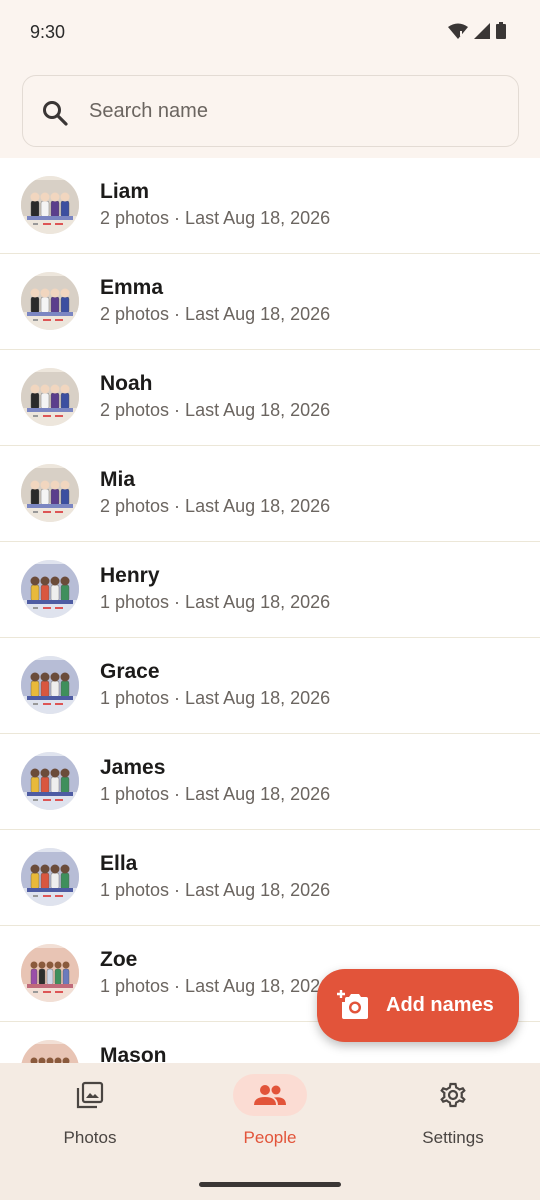 The height and width of the screenshot is (1200, 540). I want to click on person-row: Mia 2 photos · Last Aug 18, 2026, so click(270, 494).